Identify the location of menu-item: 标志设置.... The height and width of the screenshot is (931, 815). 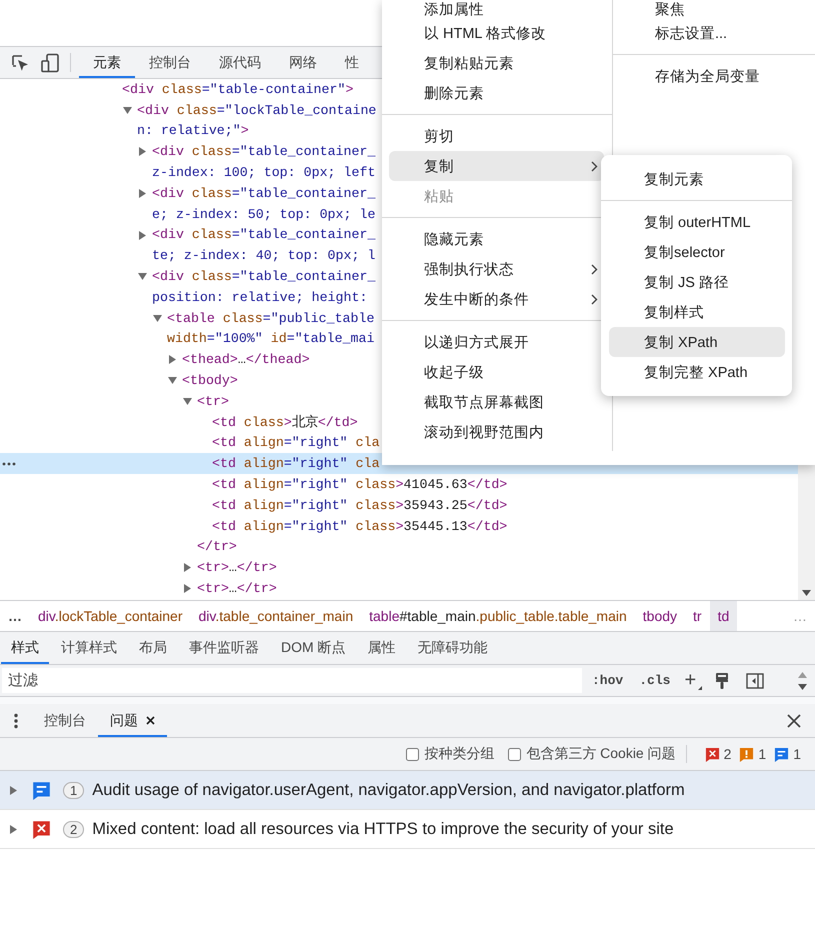
(714, 33).